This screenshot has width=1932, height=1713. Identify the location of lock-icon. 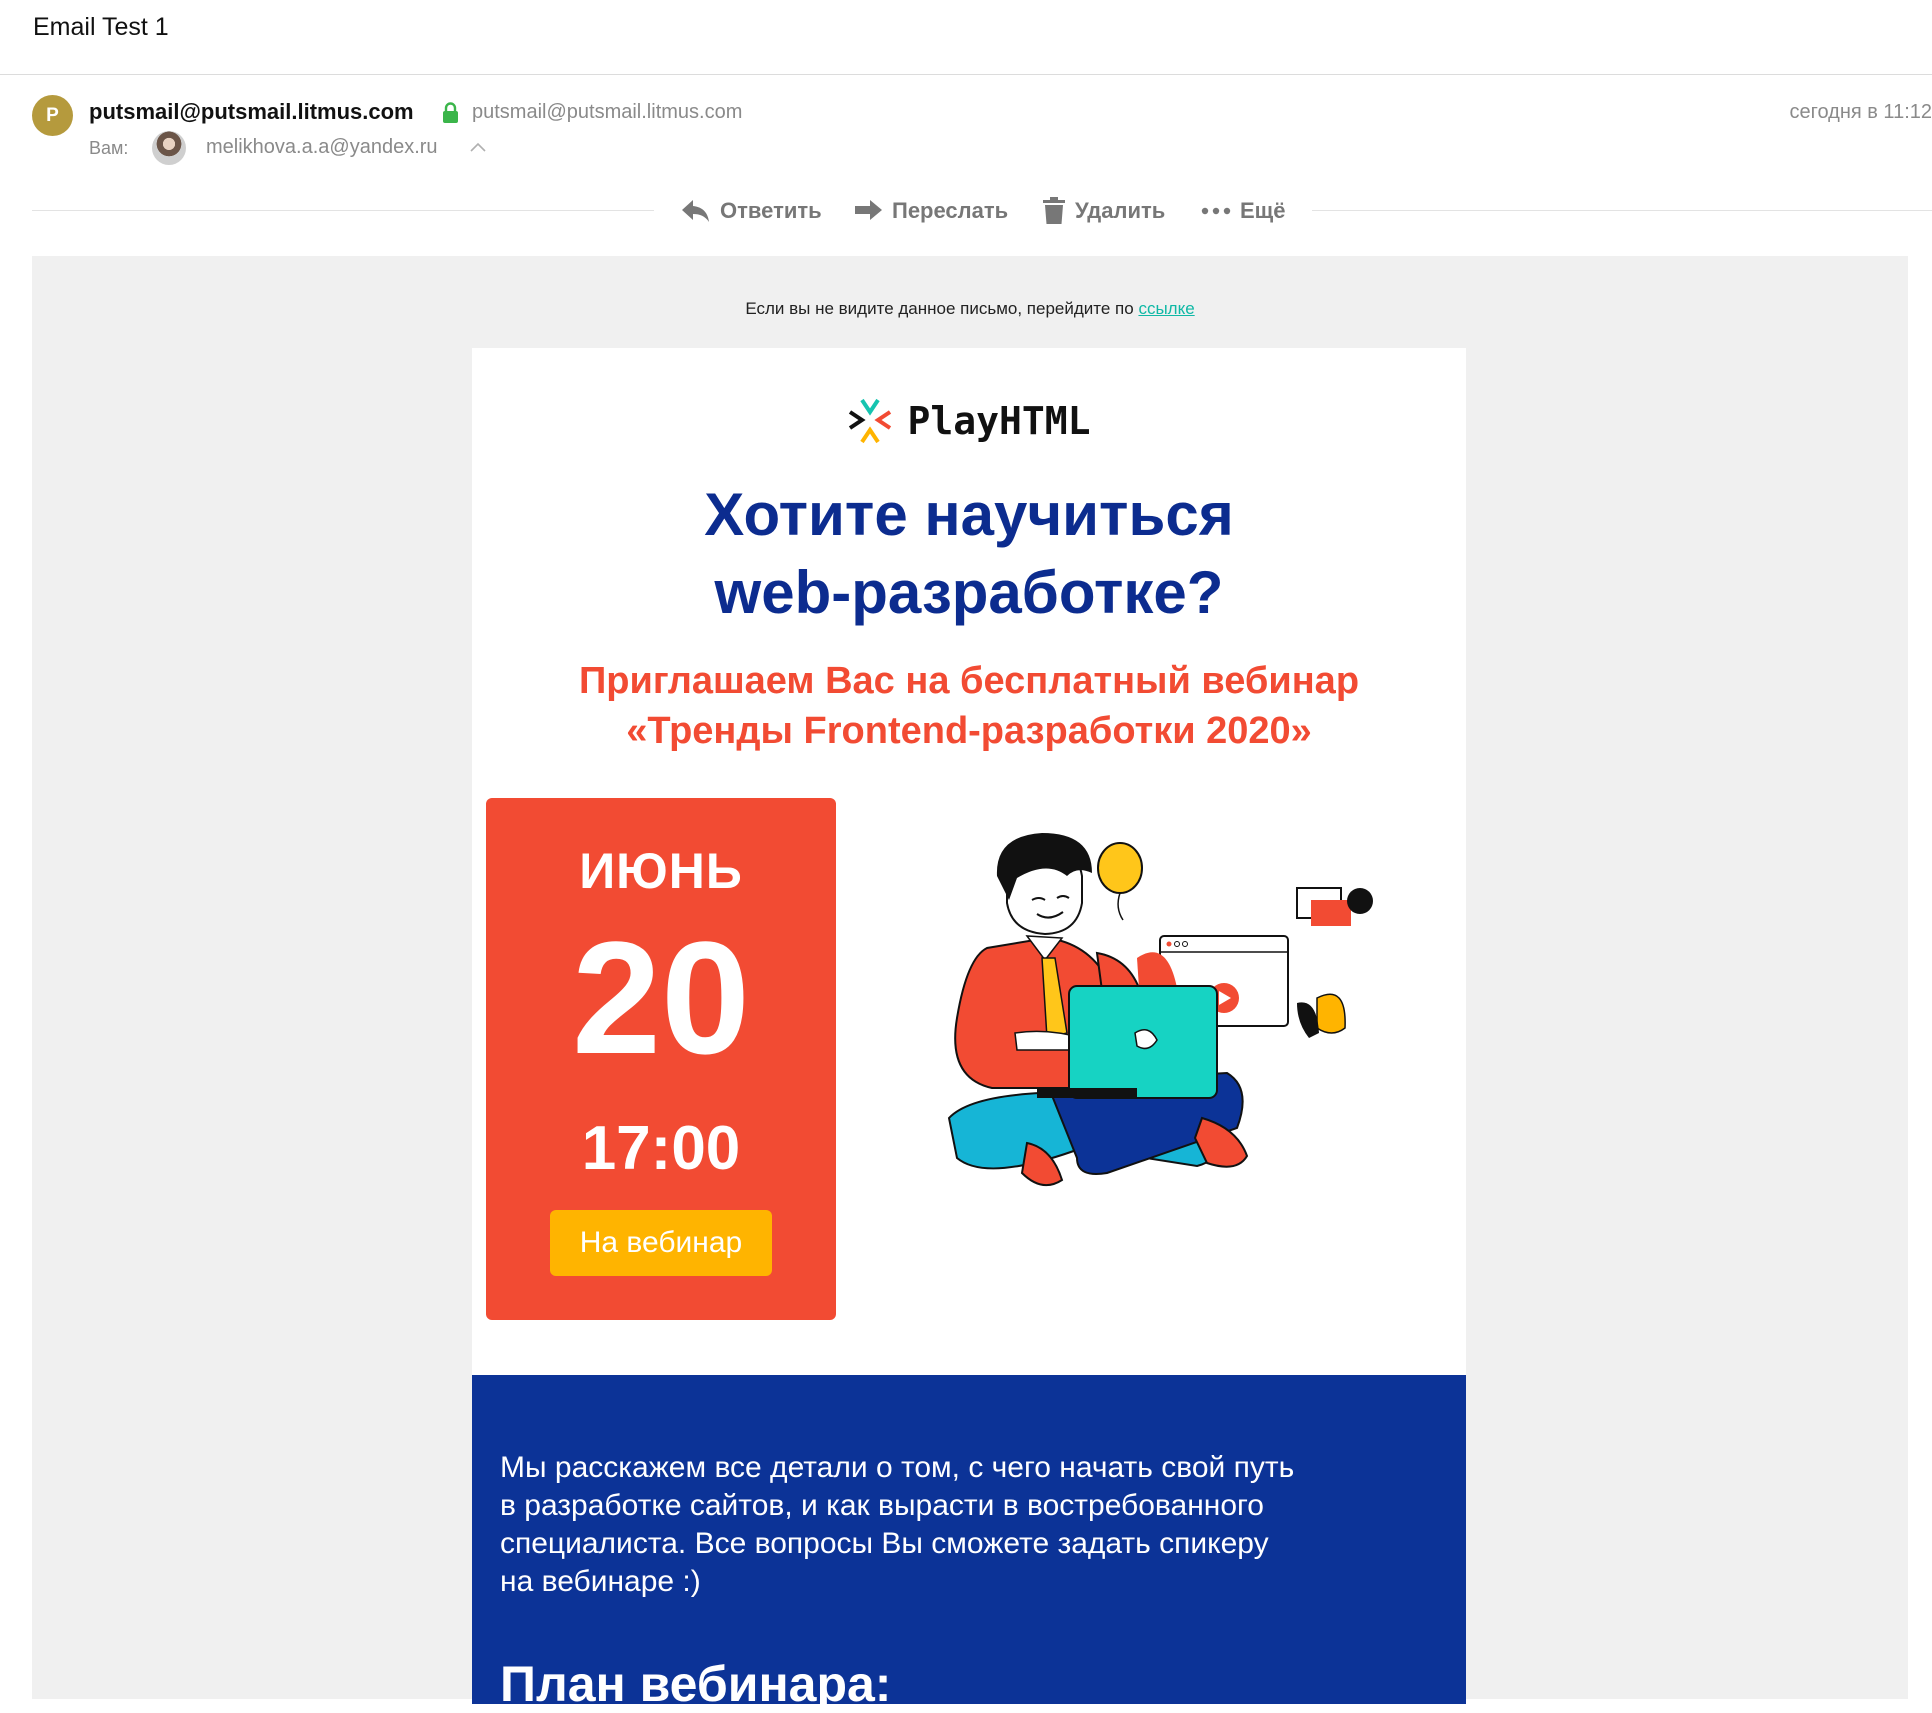
(450, 112).